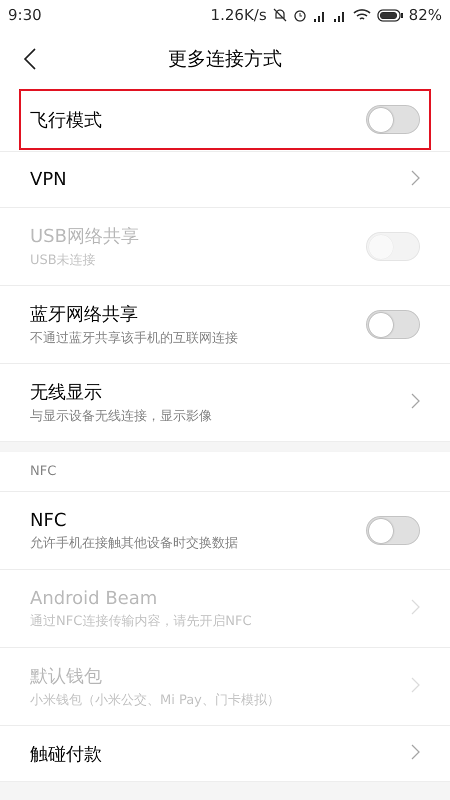  Describe the element at coordinates (66, 676) in the screenshot. I see `row-title: 默认钱包` at that location.